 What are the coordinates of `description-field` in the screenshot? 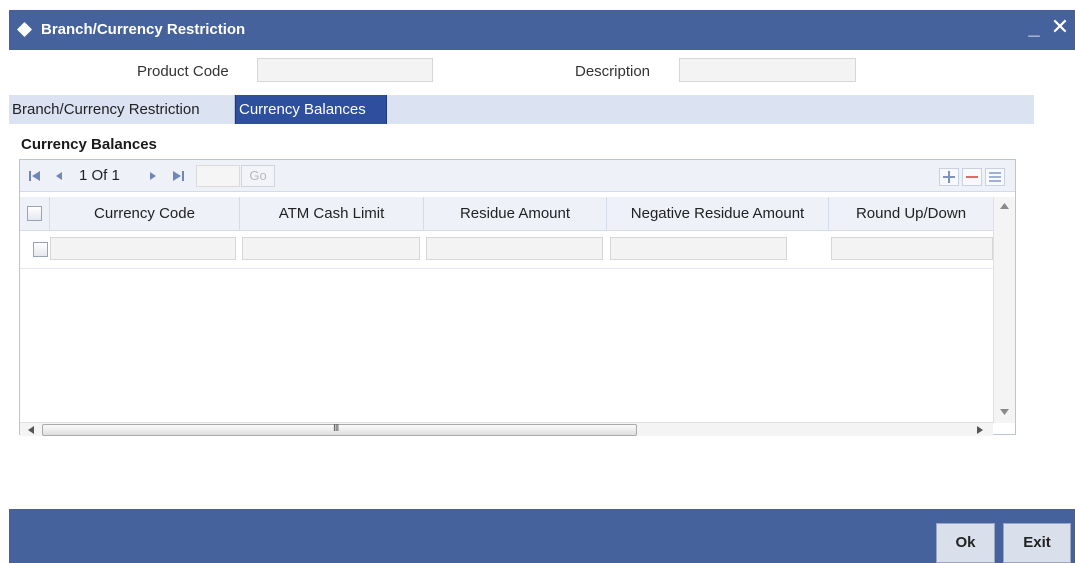 It's located at (767, 70).